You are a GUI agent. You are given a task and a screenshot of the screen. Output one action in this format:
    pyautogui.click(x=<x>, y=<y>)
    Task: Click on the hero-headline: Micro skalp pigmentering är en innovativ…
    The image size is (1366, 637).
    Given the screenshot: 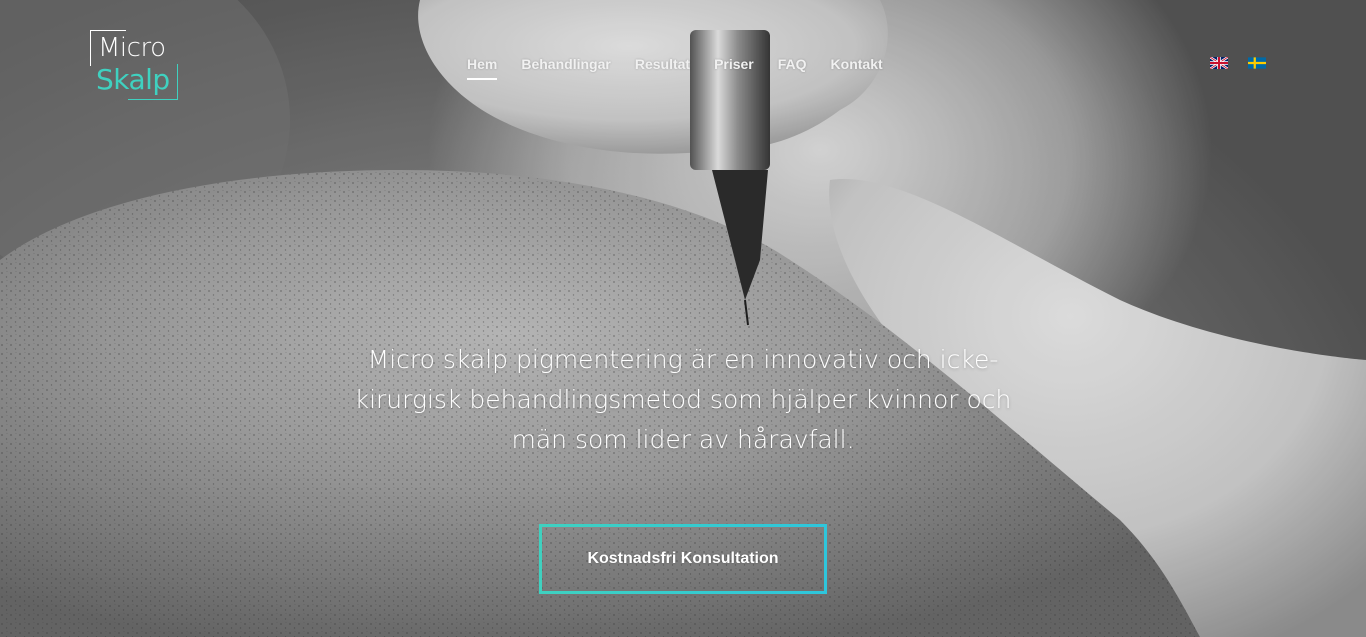 What is the action you would take?
    pyautogui.click(x=683, y=399)
    